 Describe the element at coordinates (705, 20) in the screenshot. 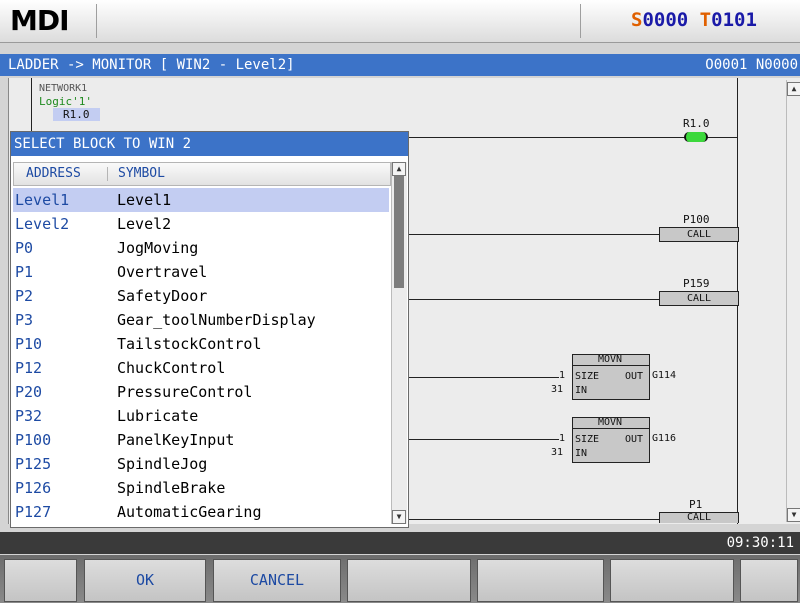

I see `tool-letter: T` at that location.